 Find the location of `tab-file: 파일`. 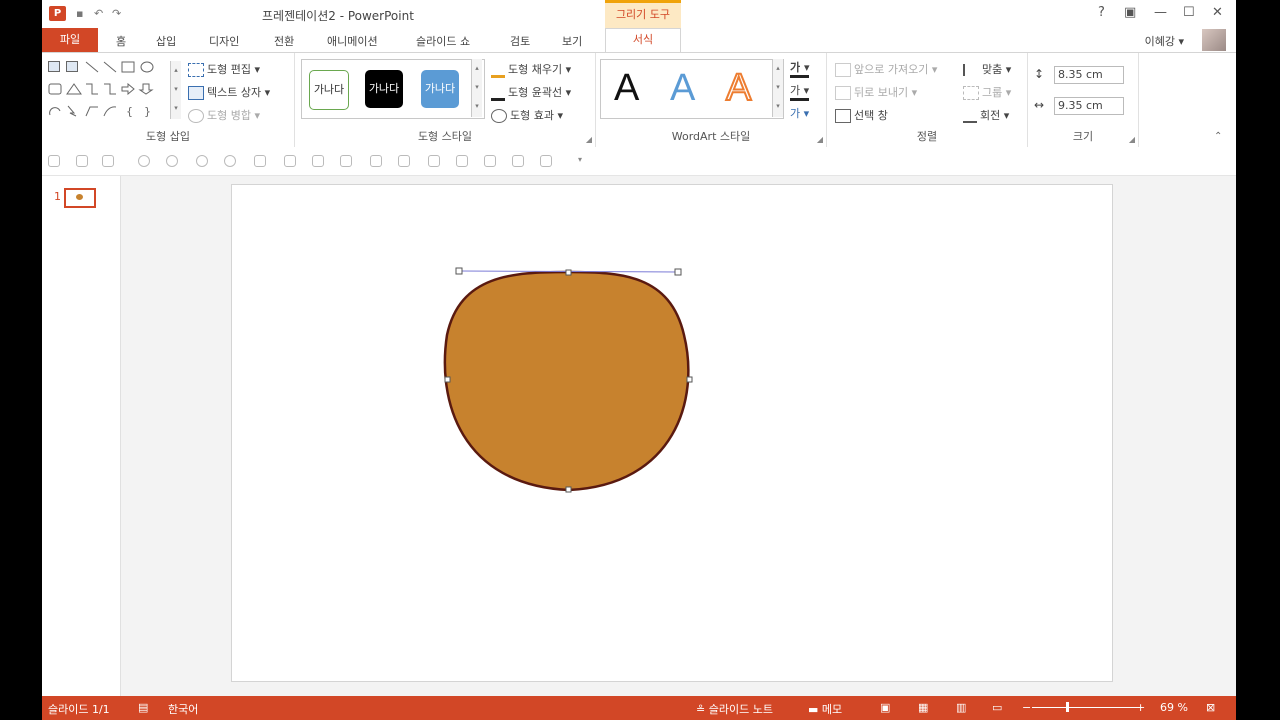

tab-file: 파일 is located at coordinates (70, 40).